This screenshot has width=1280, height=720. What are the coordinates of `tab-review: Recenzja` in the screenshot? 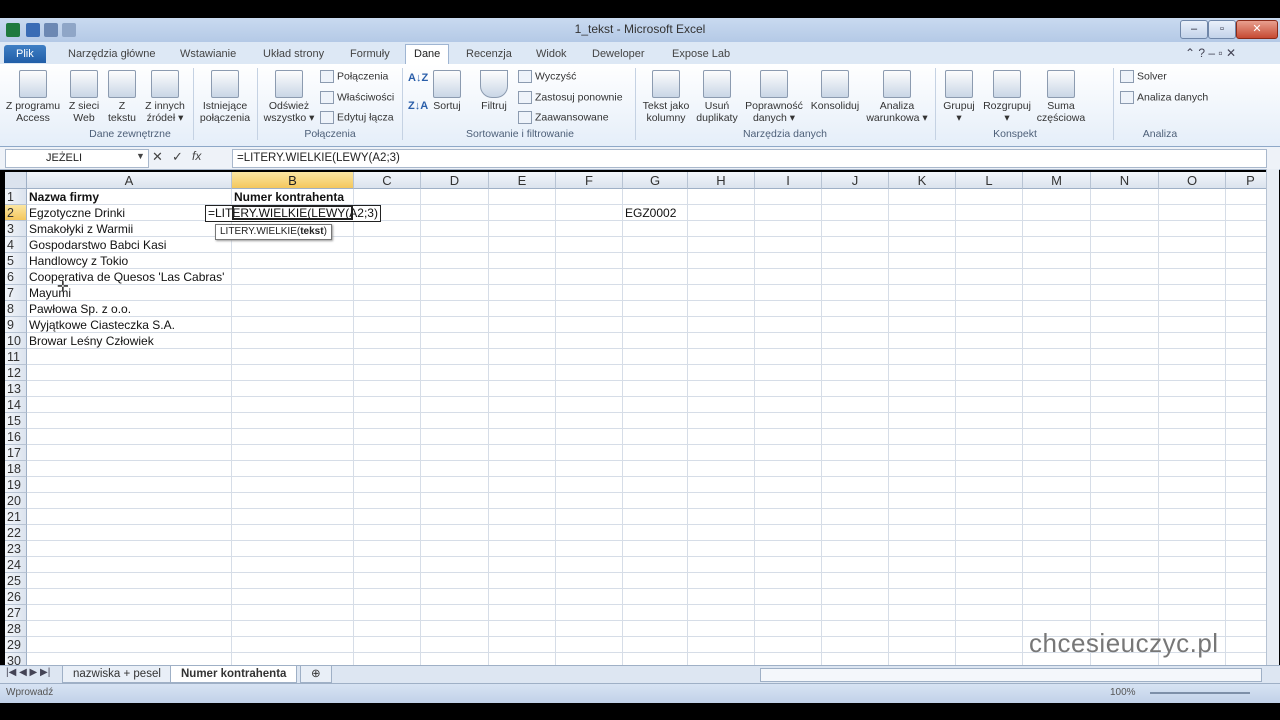 It's located at (489, 54).